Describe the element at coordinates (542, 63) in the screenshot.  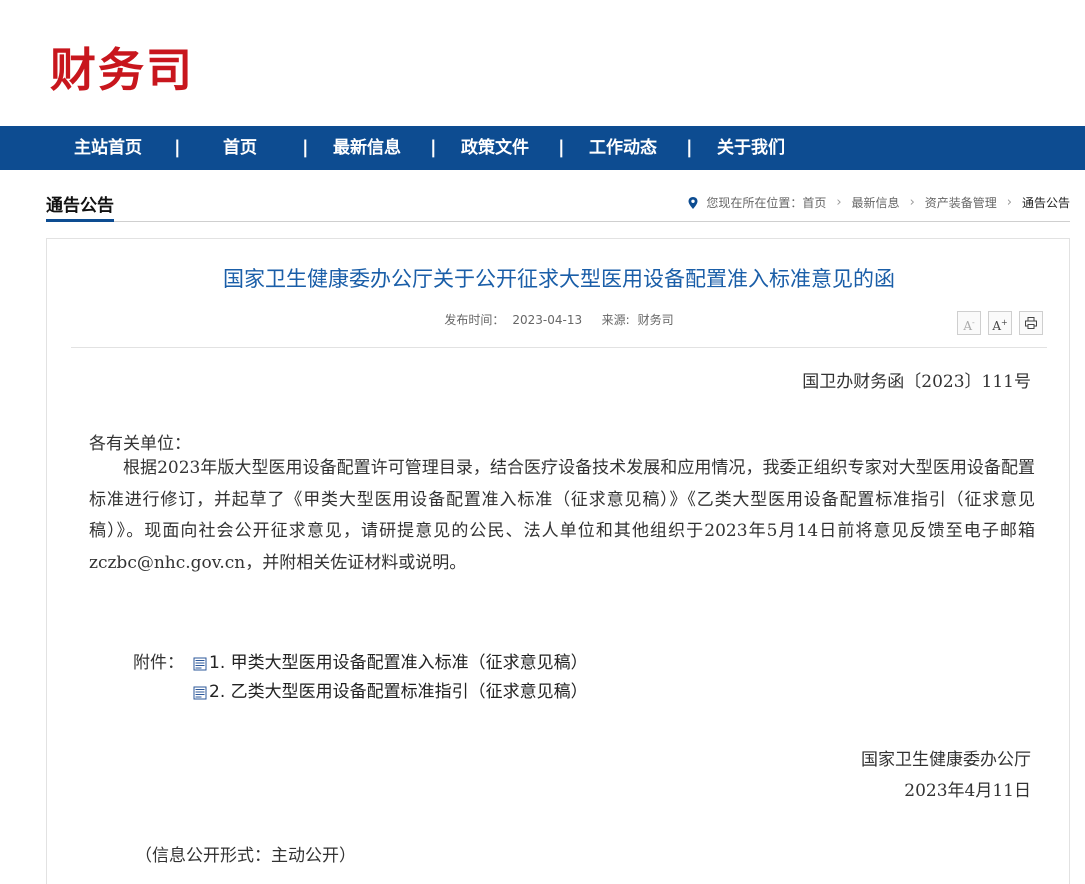
I see `site-header: 财务司` at that location.